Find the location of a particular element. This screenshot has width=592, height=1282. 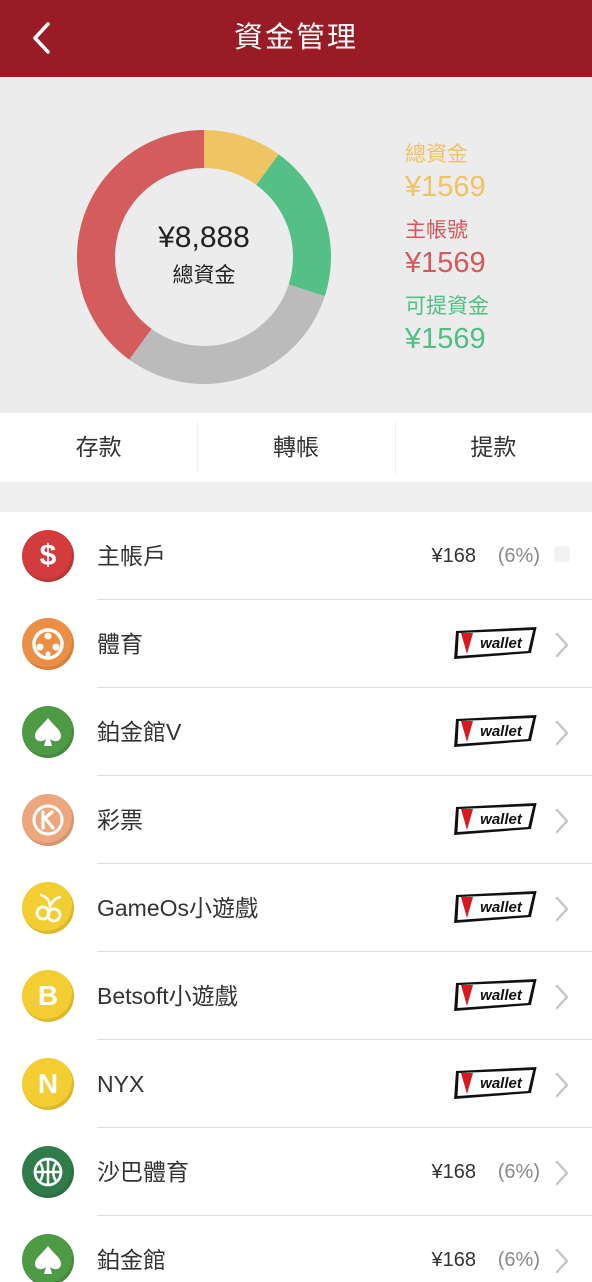

soccer-ball-icon is located at coordinates (48, 644).